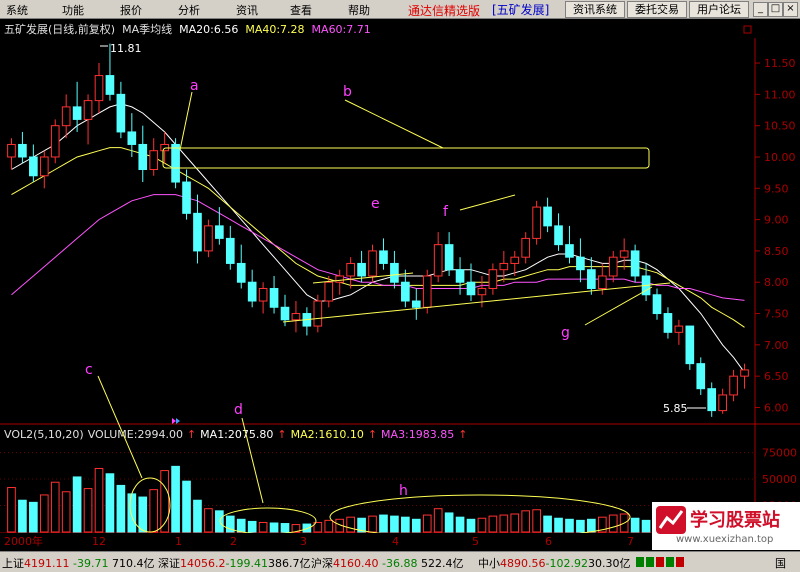 This screenshot has height=572, width=800. Describe the element at coordinates (780, 157) in the screenshot. I see `price-tick-label: 10.00` at that location.